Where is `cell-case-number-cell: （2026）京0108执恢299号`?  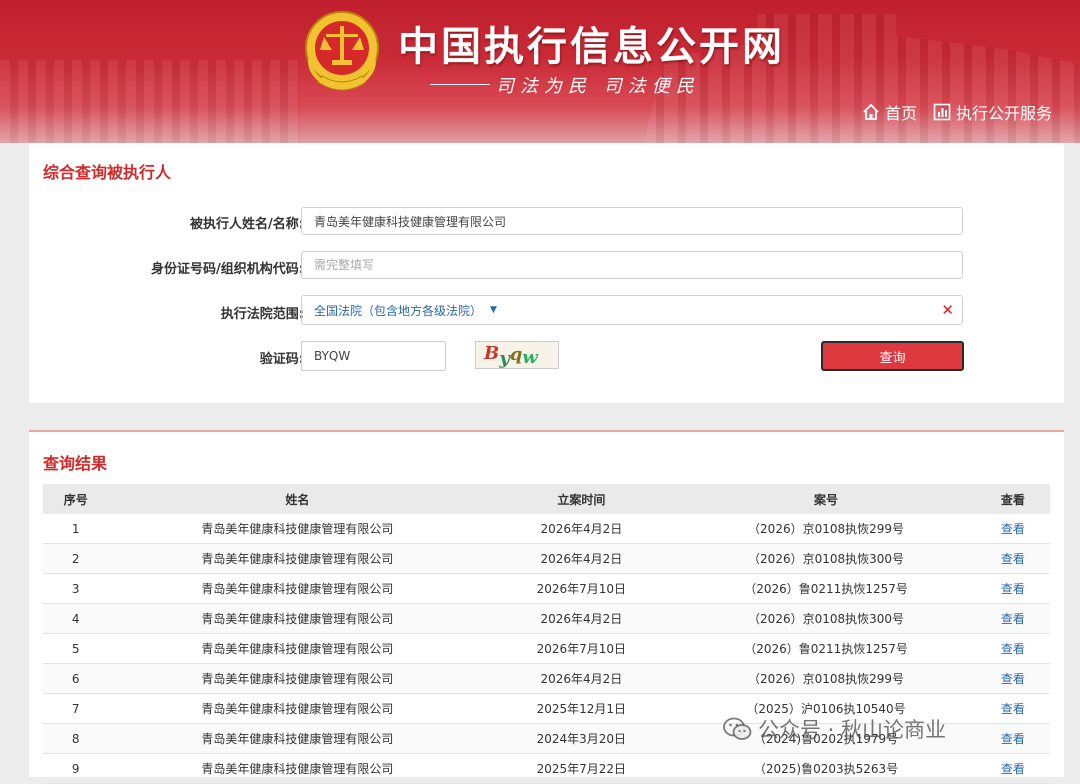 cell-case-number-cell: （2026）京0108执恢299号 is located at coordinates (826, 529).